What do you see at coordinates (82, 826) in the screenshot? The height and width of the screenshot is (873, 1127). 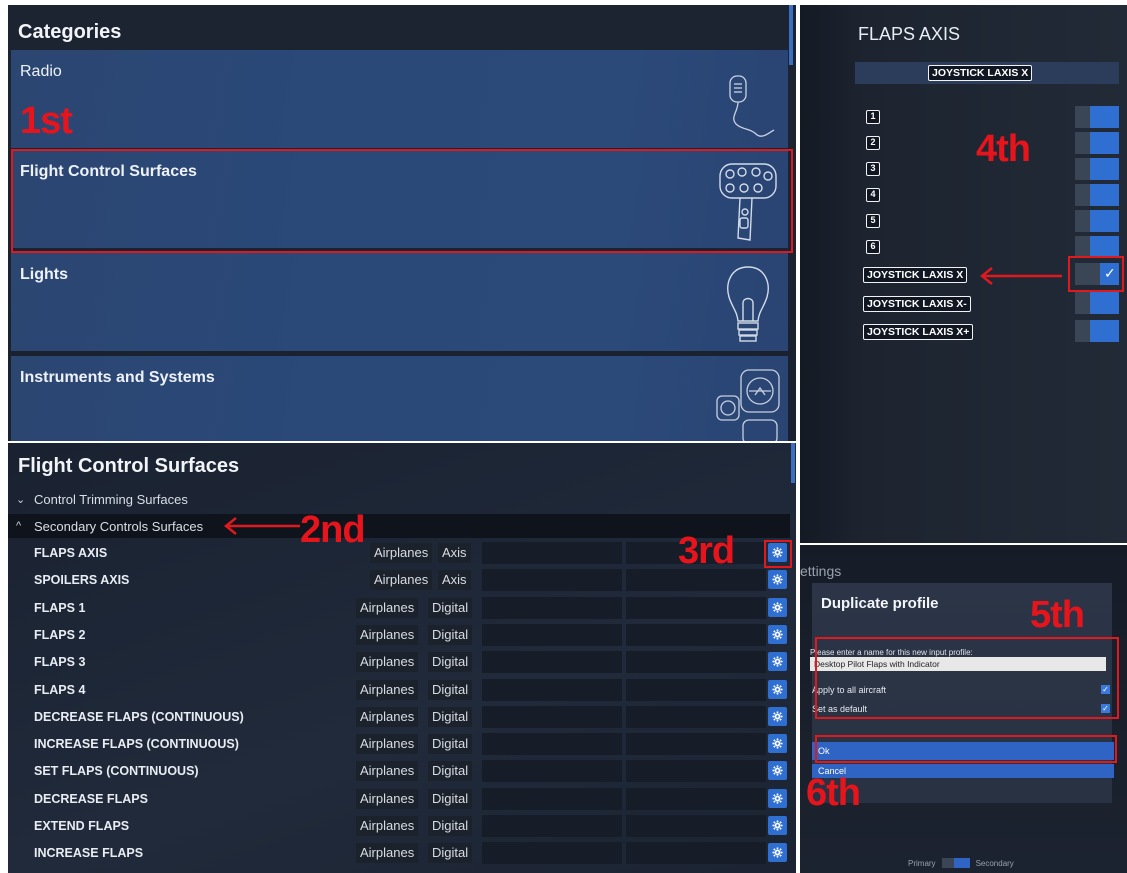 I see `binding-name: EXTEND FLAPS` at bounding box center [82, 826].